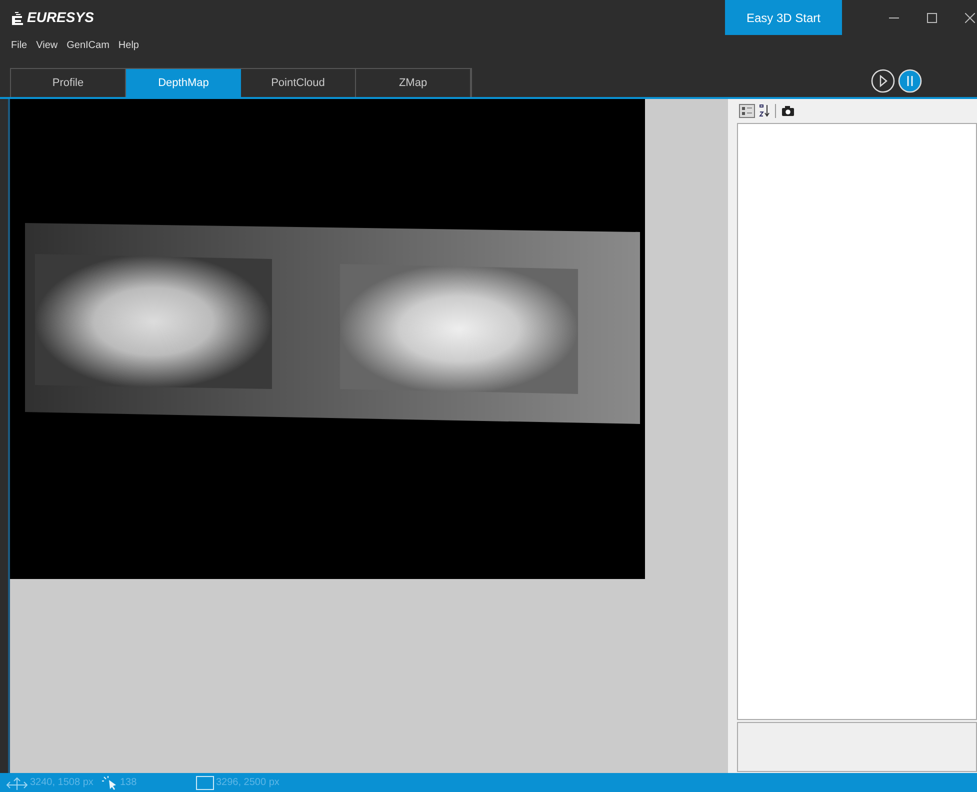 Image resolution: width=977 pixels, height=792 pixels. I want to click on menu-item: File, so click(19, 45).